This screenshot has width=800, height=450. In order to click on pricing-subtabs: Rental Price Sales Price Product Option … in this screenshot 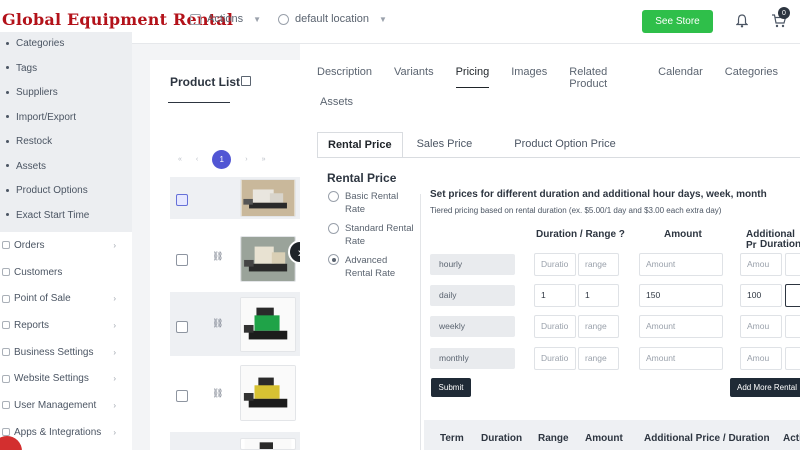, I will do `click(471, 144)`.